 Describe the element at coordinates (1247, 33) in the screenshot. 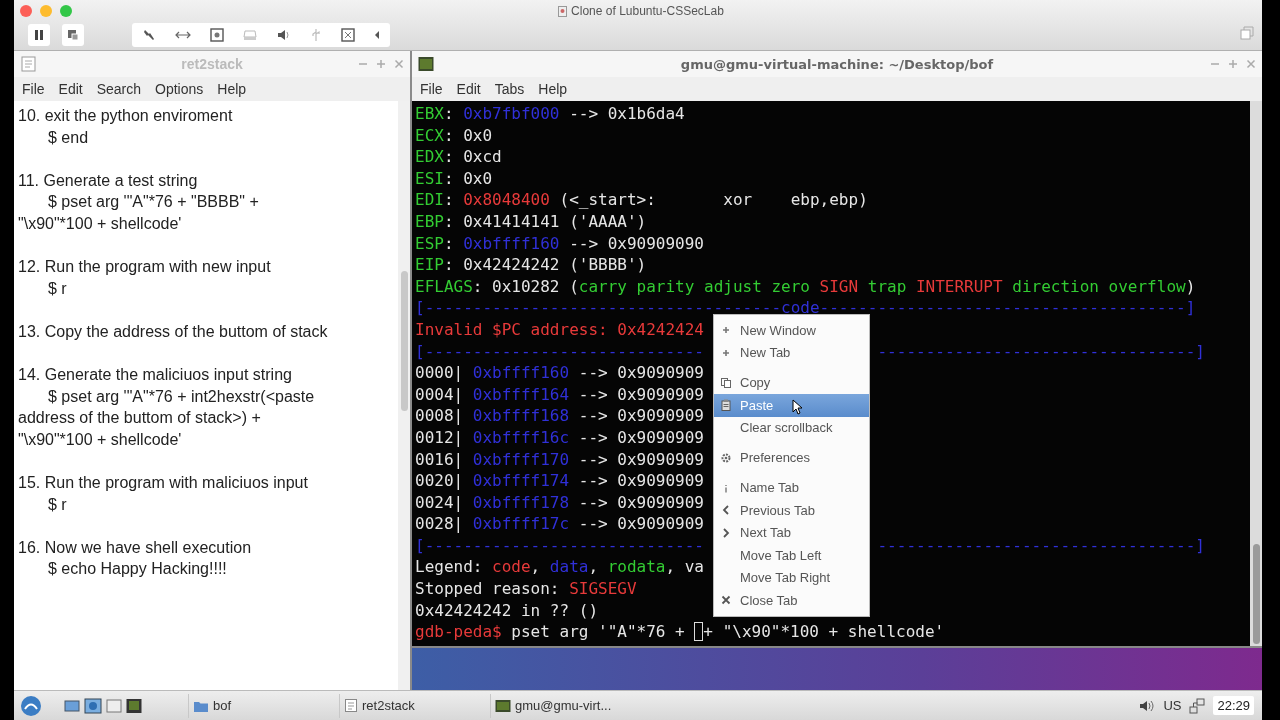

I see `restore-icon` at that location.